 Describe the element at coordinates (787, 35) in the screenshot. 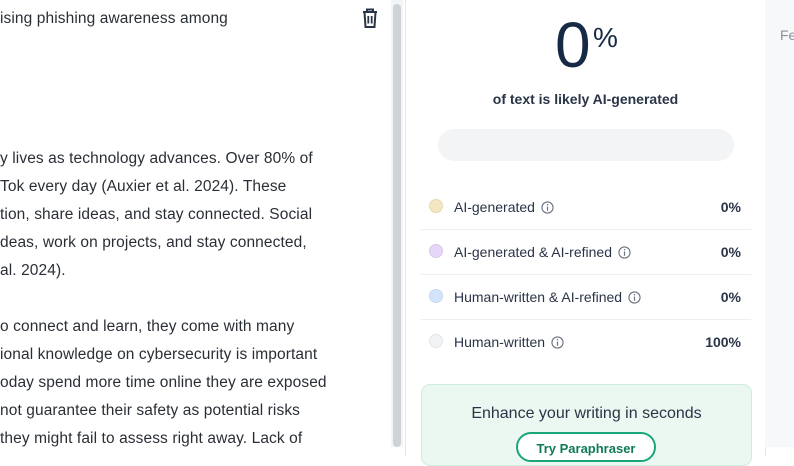

I see `adjacent-panel-label: Fe` at that location.